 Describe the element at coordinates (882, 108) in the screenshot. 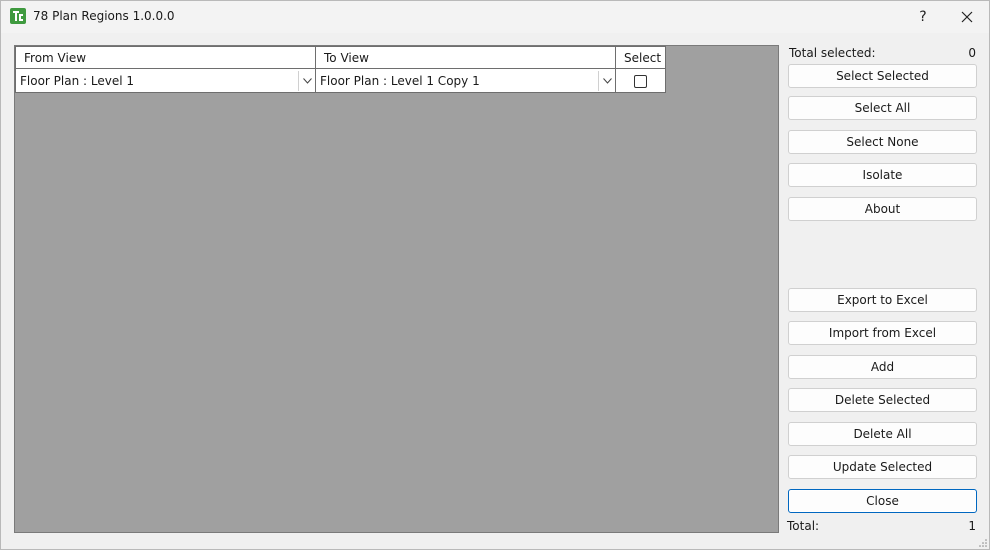

I see `select-all-button: Select All` at that location.